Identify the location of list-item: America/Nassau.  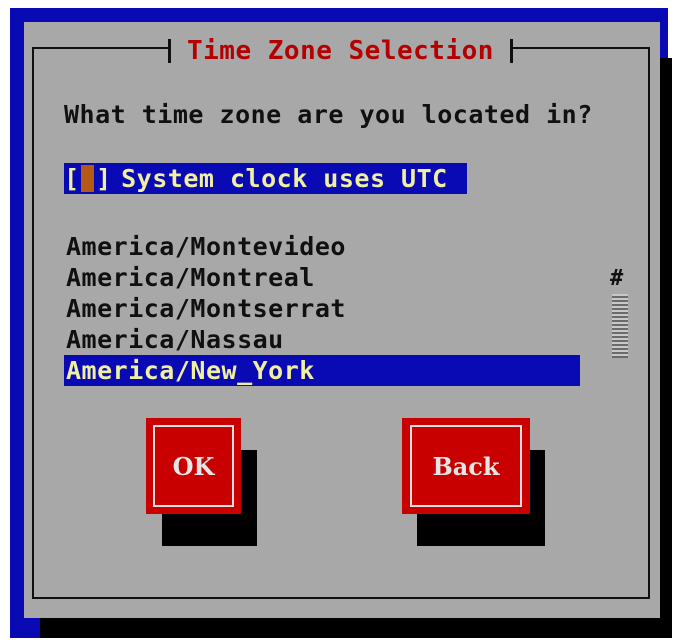
(322, 339).